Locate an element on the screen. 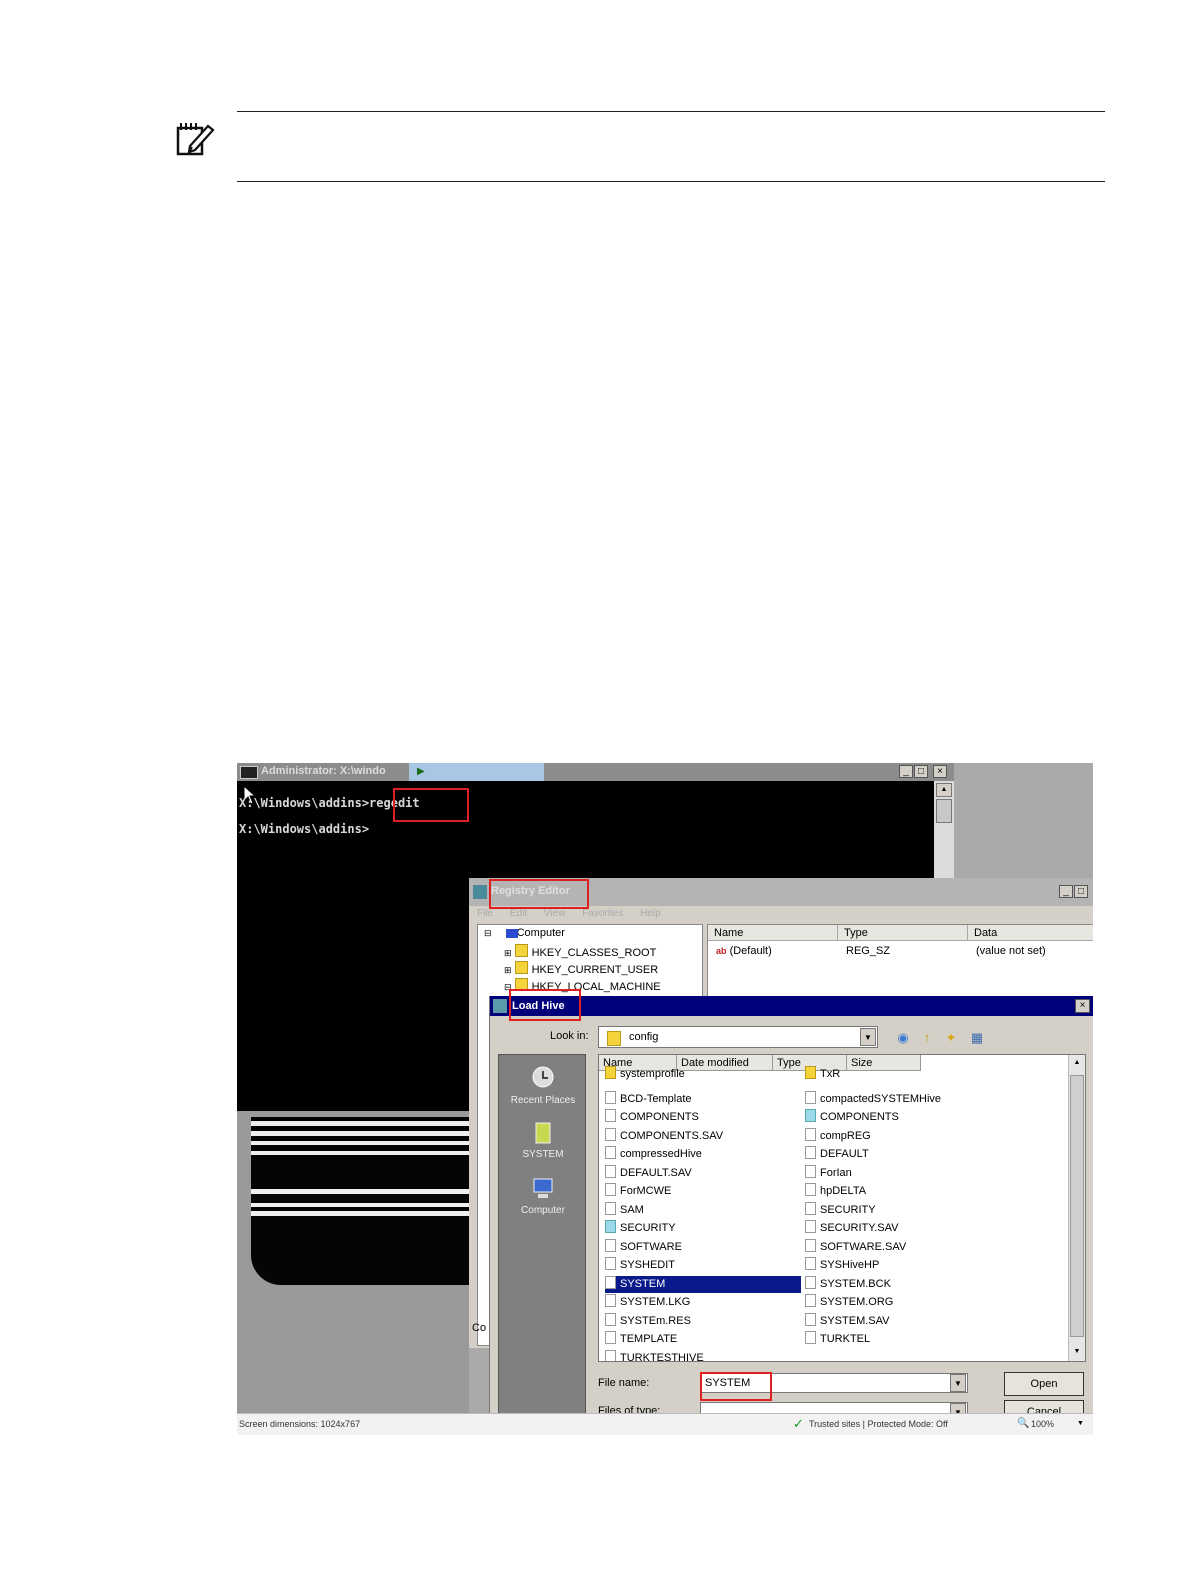  file-item: systemprofile is located at coordinates (703, 1074).